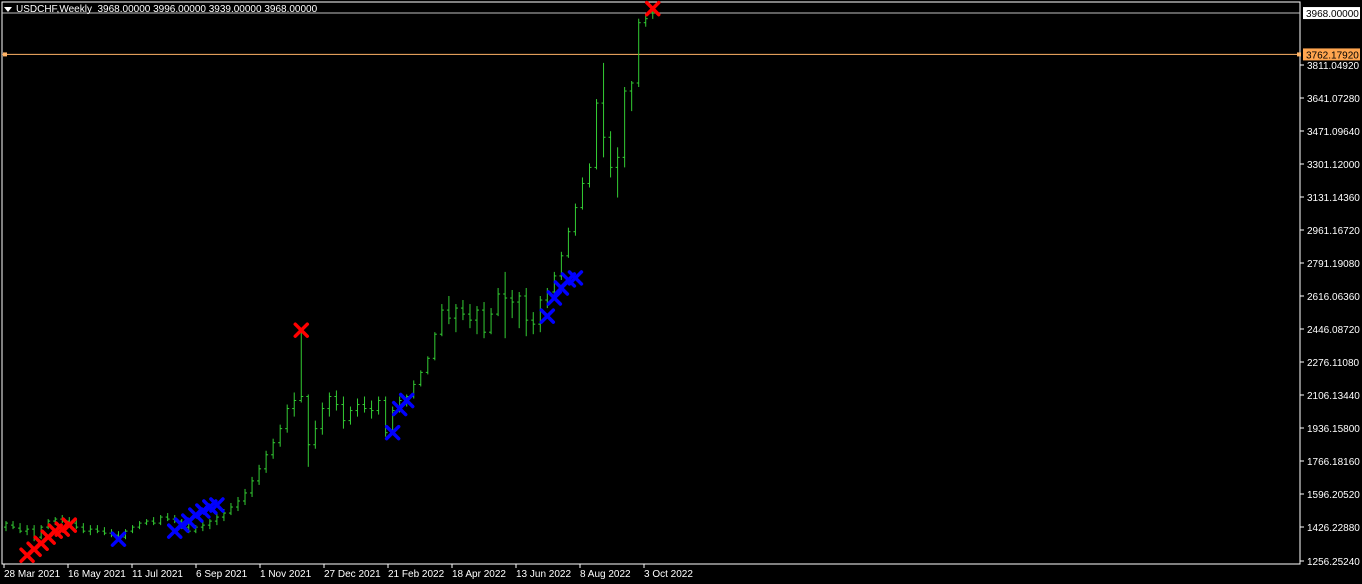 The height and width of the screenshot is (584, 1362). What do you see at coordinates (1333, 231) in the screenshot?
I see `y-tick-label: 2961.16720` at bounding box center [1333, 231].